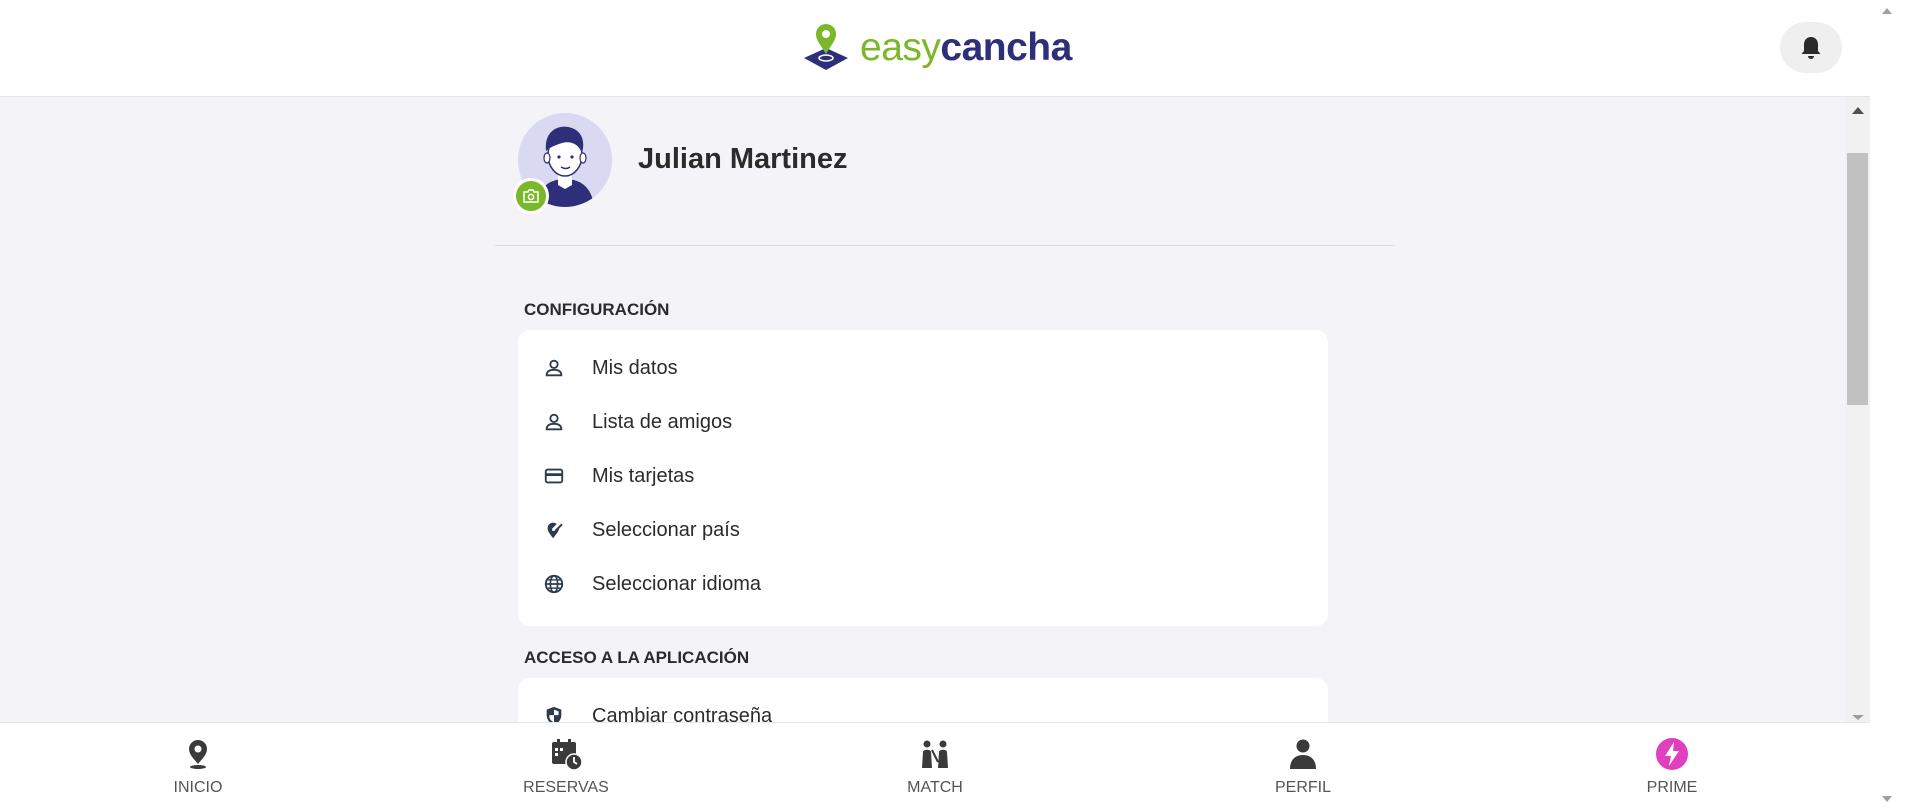 Image resolution: width=1920 pixels, height=812 pixels. Describe the element at coordinates (1006, 47) in the screenshot. I see `logo-text-cancha: cancha` at that location.